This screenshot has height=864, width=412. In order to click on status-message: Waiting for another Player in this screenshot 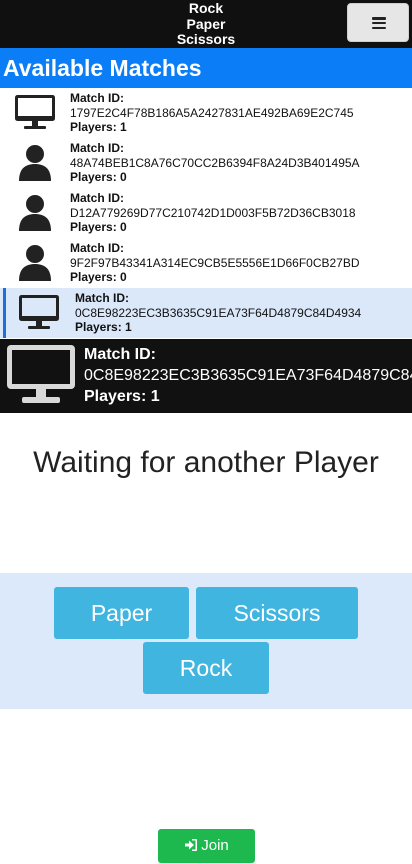, I will do `click(206, 462)`.